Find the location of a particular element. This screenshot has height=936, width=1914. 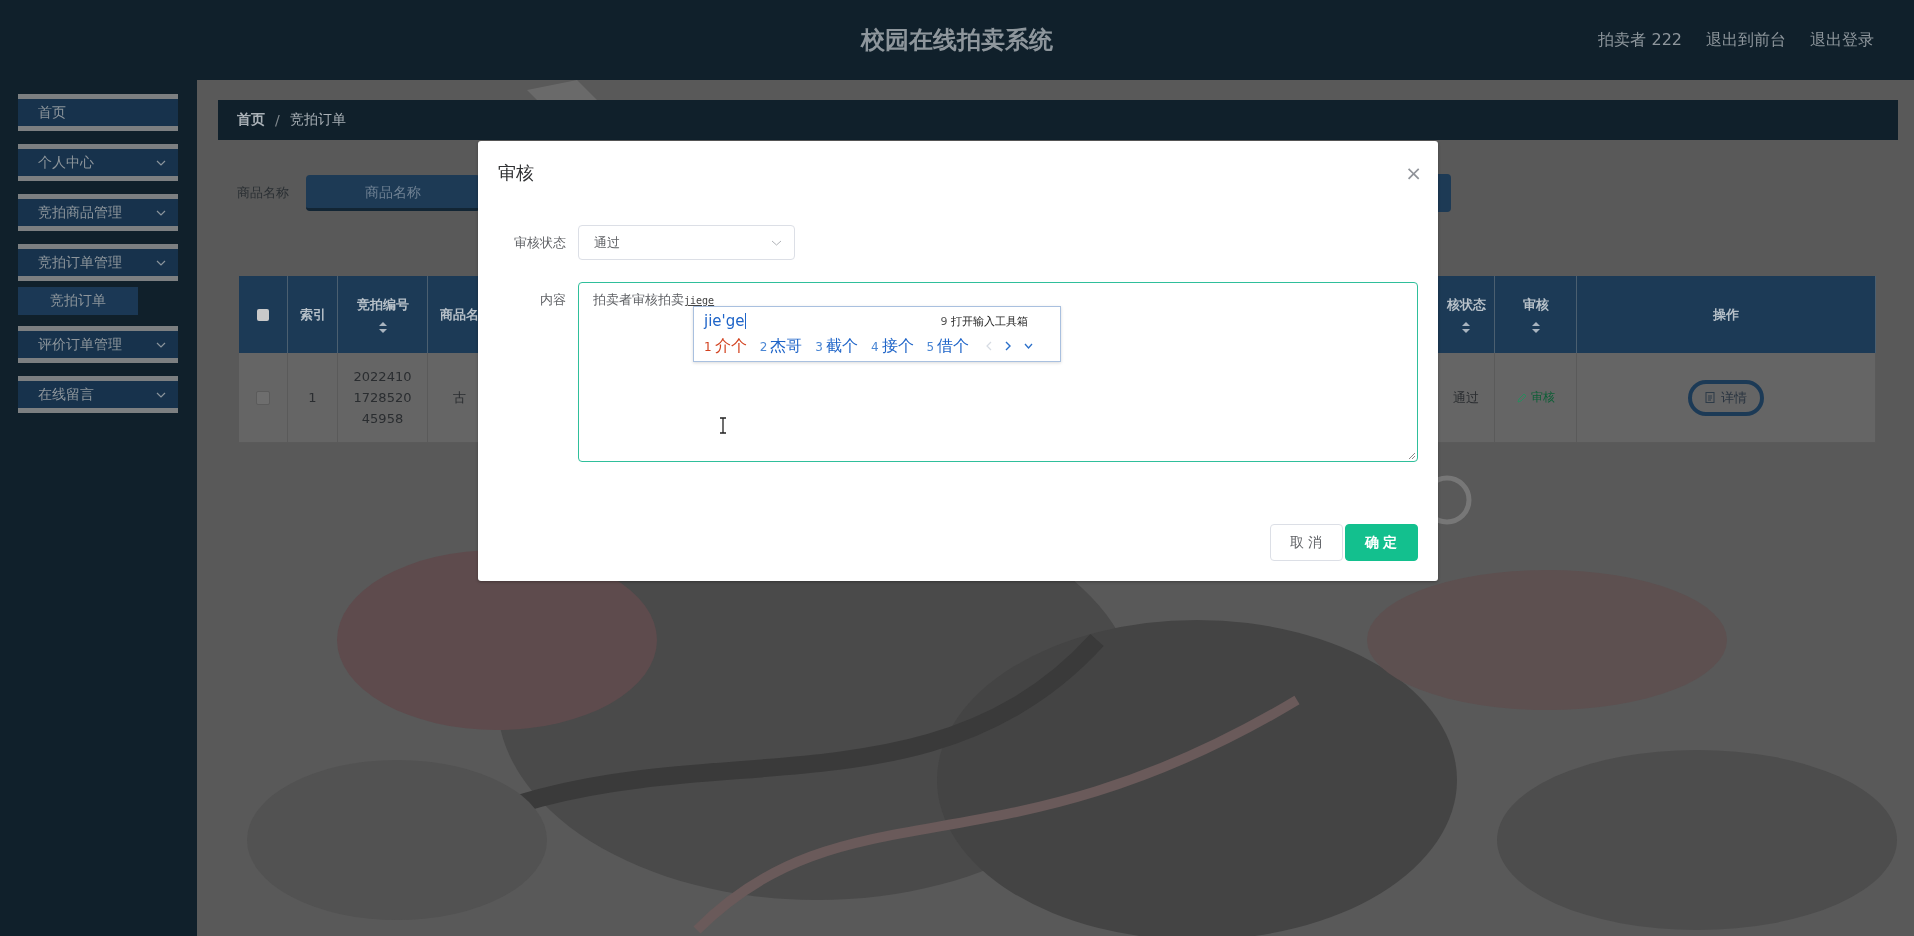

sidebar-item: 首页 is located at coordinates (98, 112).